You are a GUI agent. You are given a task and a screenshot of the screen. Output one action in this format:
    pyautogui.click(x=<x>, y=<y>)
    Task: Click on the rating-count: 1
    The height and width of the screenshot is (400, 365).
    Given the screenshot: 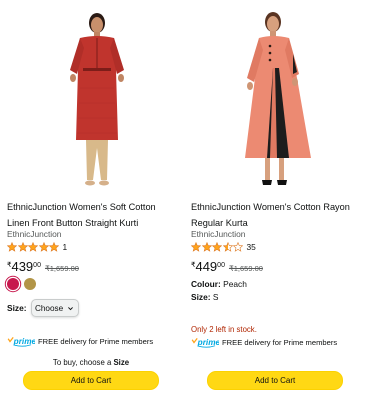 What is the action you would take?
    pyautogui.click(x=65, y=247)
    